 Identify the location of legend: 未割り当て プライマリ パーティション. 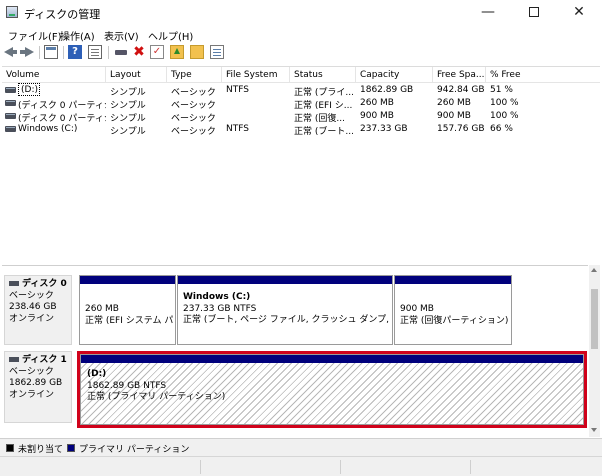
(301, 447).